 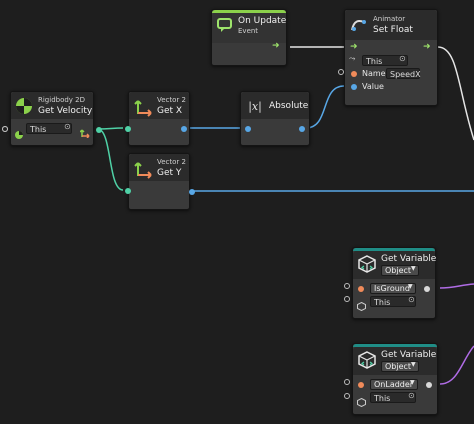 What do you see at coordinates (248, 129) in the screenshot?
I see `absolute-input-port` at bounding box center [248, 129].